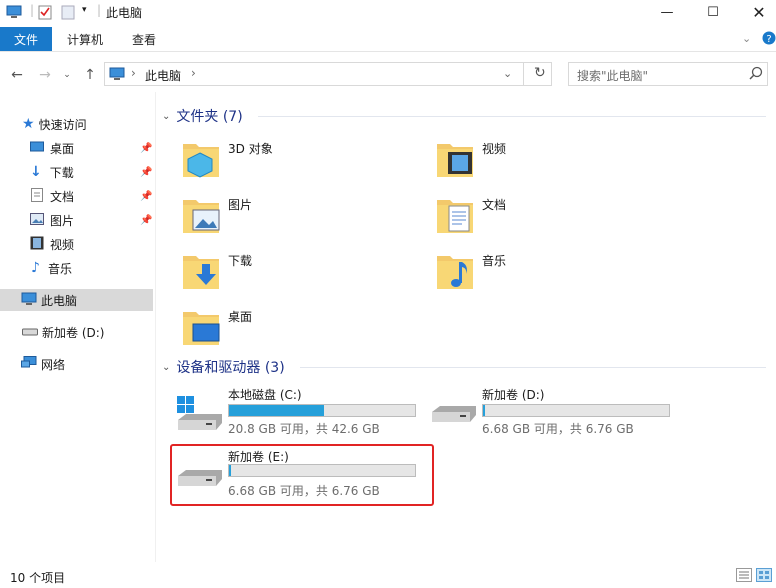 The height and width of the screenshot is (588, 776). I want to click on music-folder-icon, so click(455, 272).